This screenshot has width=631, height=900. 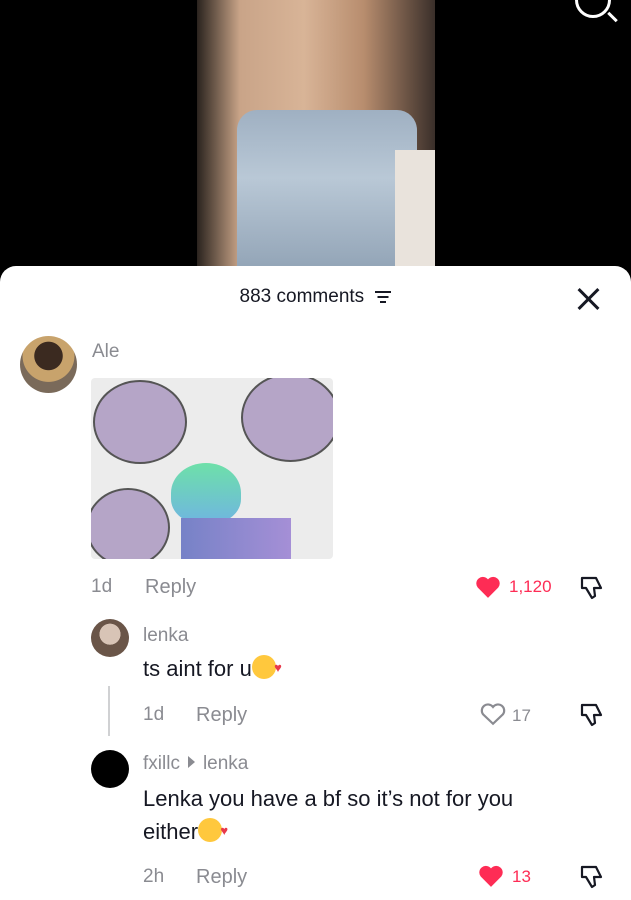 What do you see at coordinates (521, 715) in the screenshot?
I see `like-count: 17` at bounding box center [521, 715].